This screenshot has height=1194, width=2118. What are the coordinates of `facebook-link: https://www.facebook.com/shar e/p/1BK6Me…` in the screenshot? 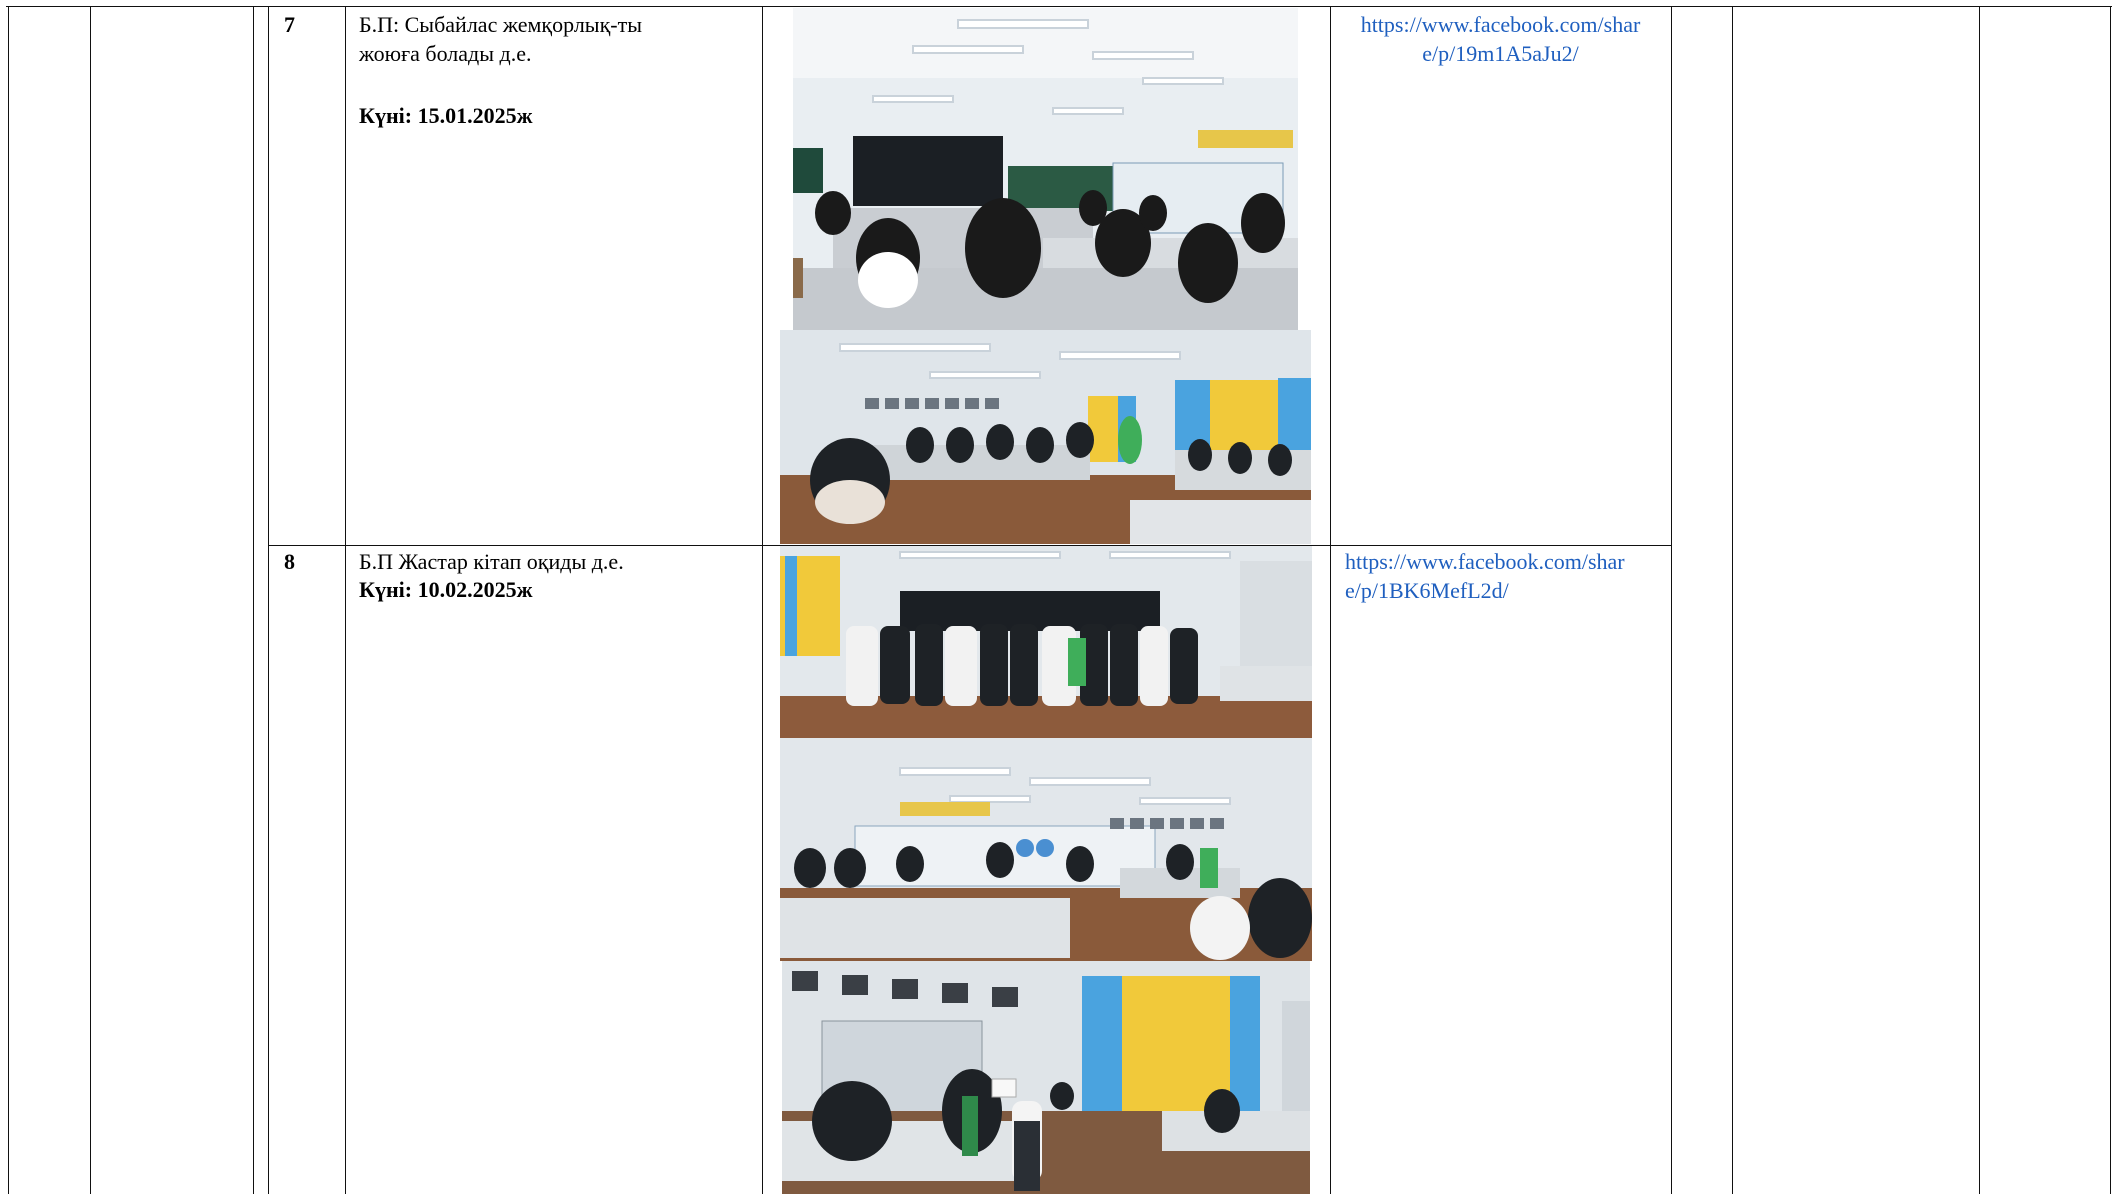 It's located at (1508, 576).